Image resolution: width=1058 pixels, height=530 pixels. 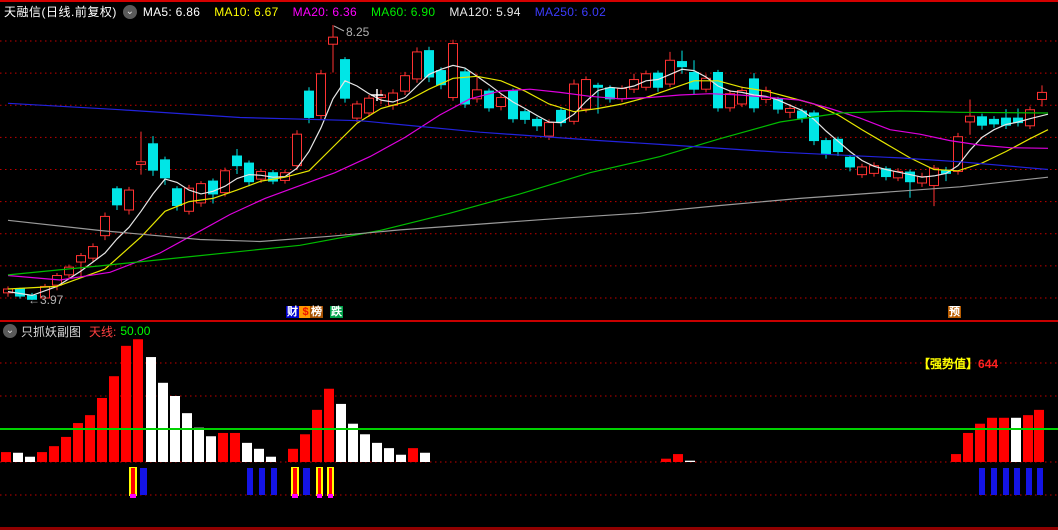 I want to click on hotkey-badge: 财, so click(x=292, y=312).